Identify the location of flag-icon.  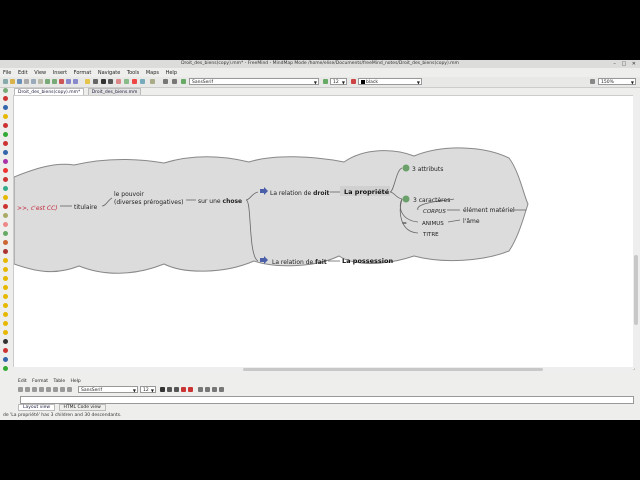
(5, 179).